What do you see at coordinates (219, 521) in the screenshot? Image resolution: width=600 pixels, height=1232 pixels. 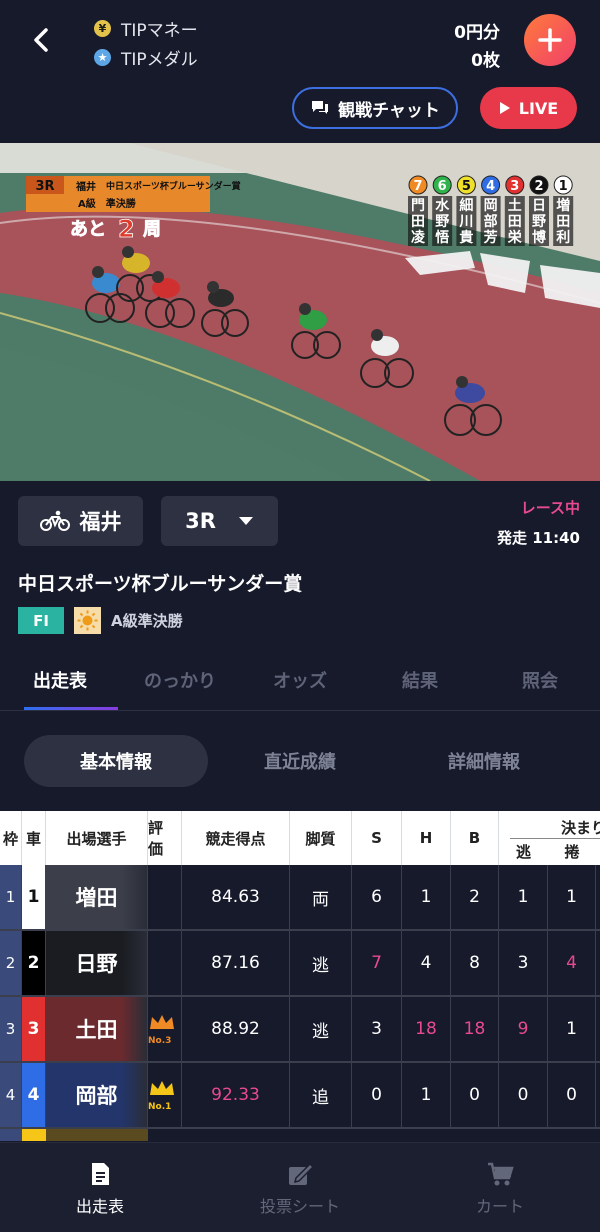 I see `race-selector: 3R` at bounding box center [219, 521].